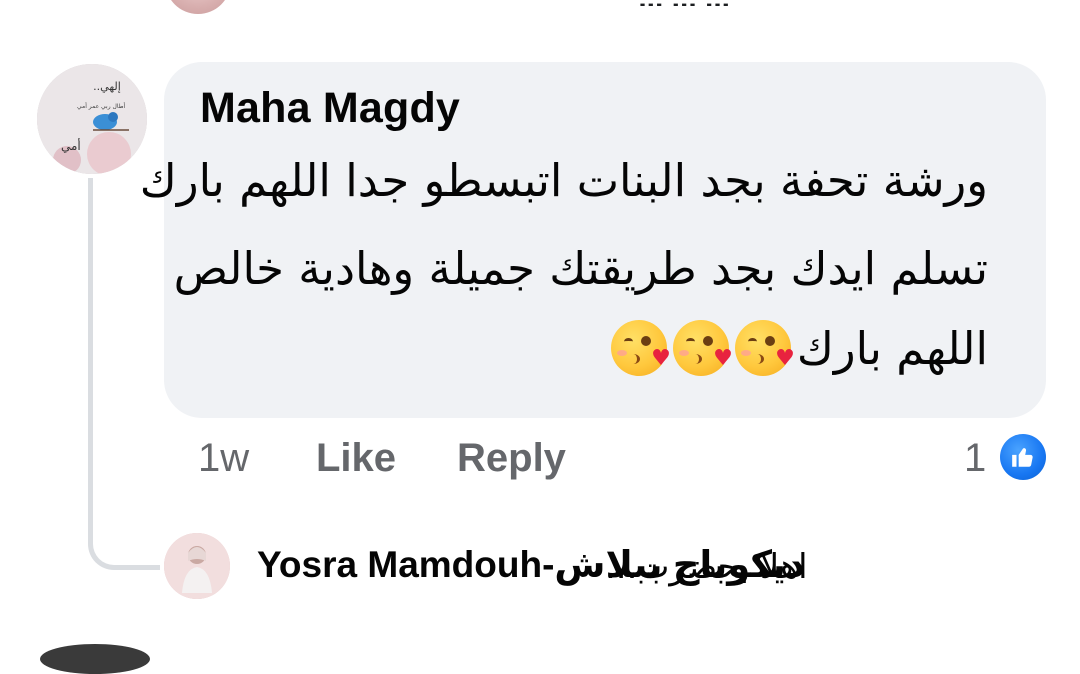 Image resolution: width=1080 pixels, height=674 pixels. What do you see at coordinates (330, 108) in the screenshot?
I see `comment-author-name: Maha Magdy` at bounding box center [330, 108].